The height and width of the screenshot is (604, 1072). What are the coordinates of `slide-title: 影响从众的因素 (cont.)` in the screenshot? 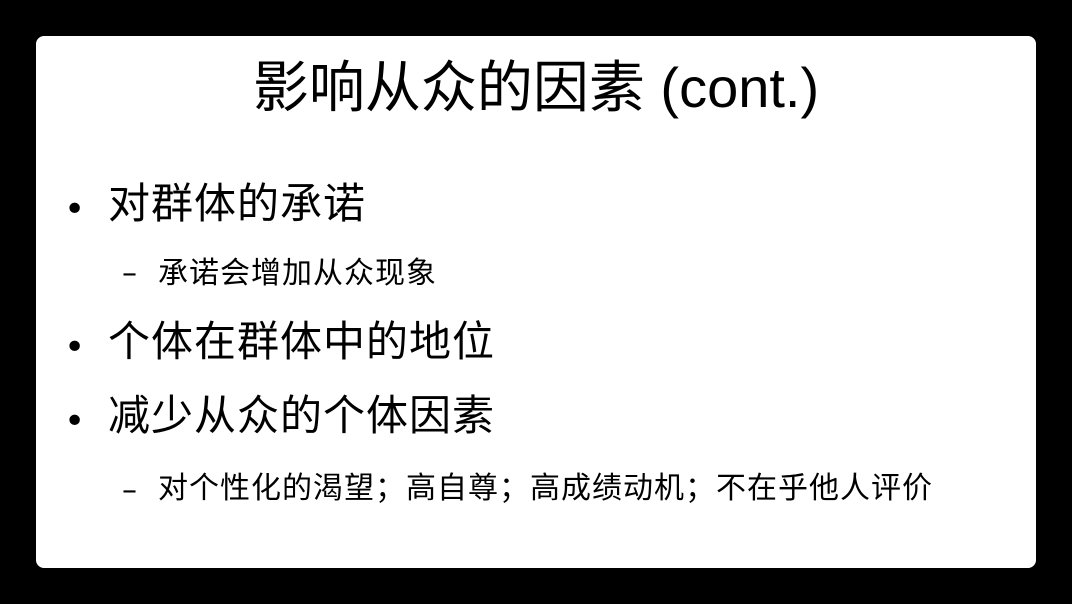 It's located at (536, 87).